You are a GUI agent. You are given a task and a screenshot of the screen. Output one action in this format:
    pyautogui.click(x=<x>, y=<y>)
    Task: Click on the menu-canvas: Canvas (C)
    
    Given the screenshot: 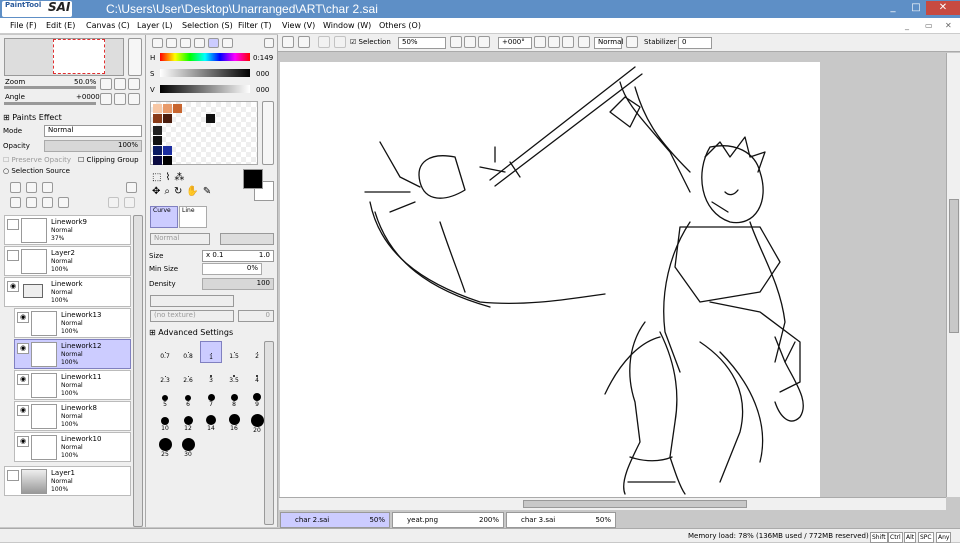 What is the action you would take?
    pyautogui.click(x=108, y=26)
    